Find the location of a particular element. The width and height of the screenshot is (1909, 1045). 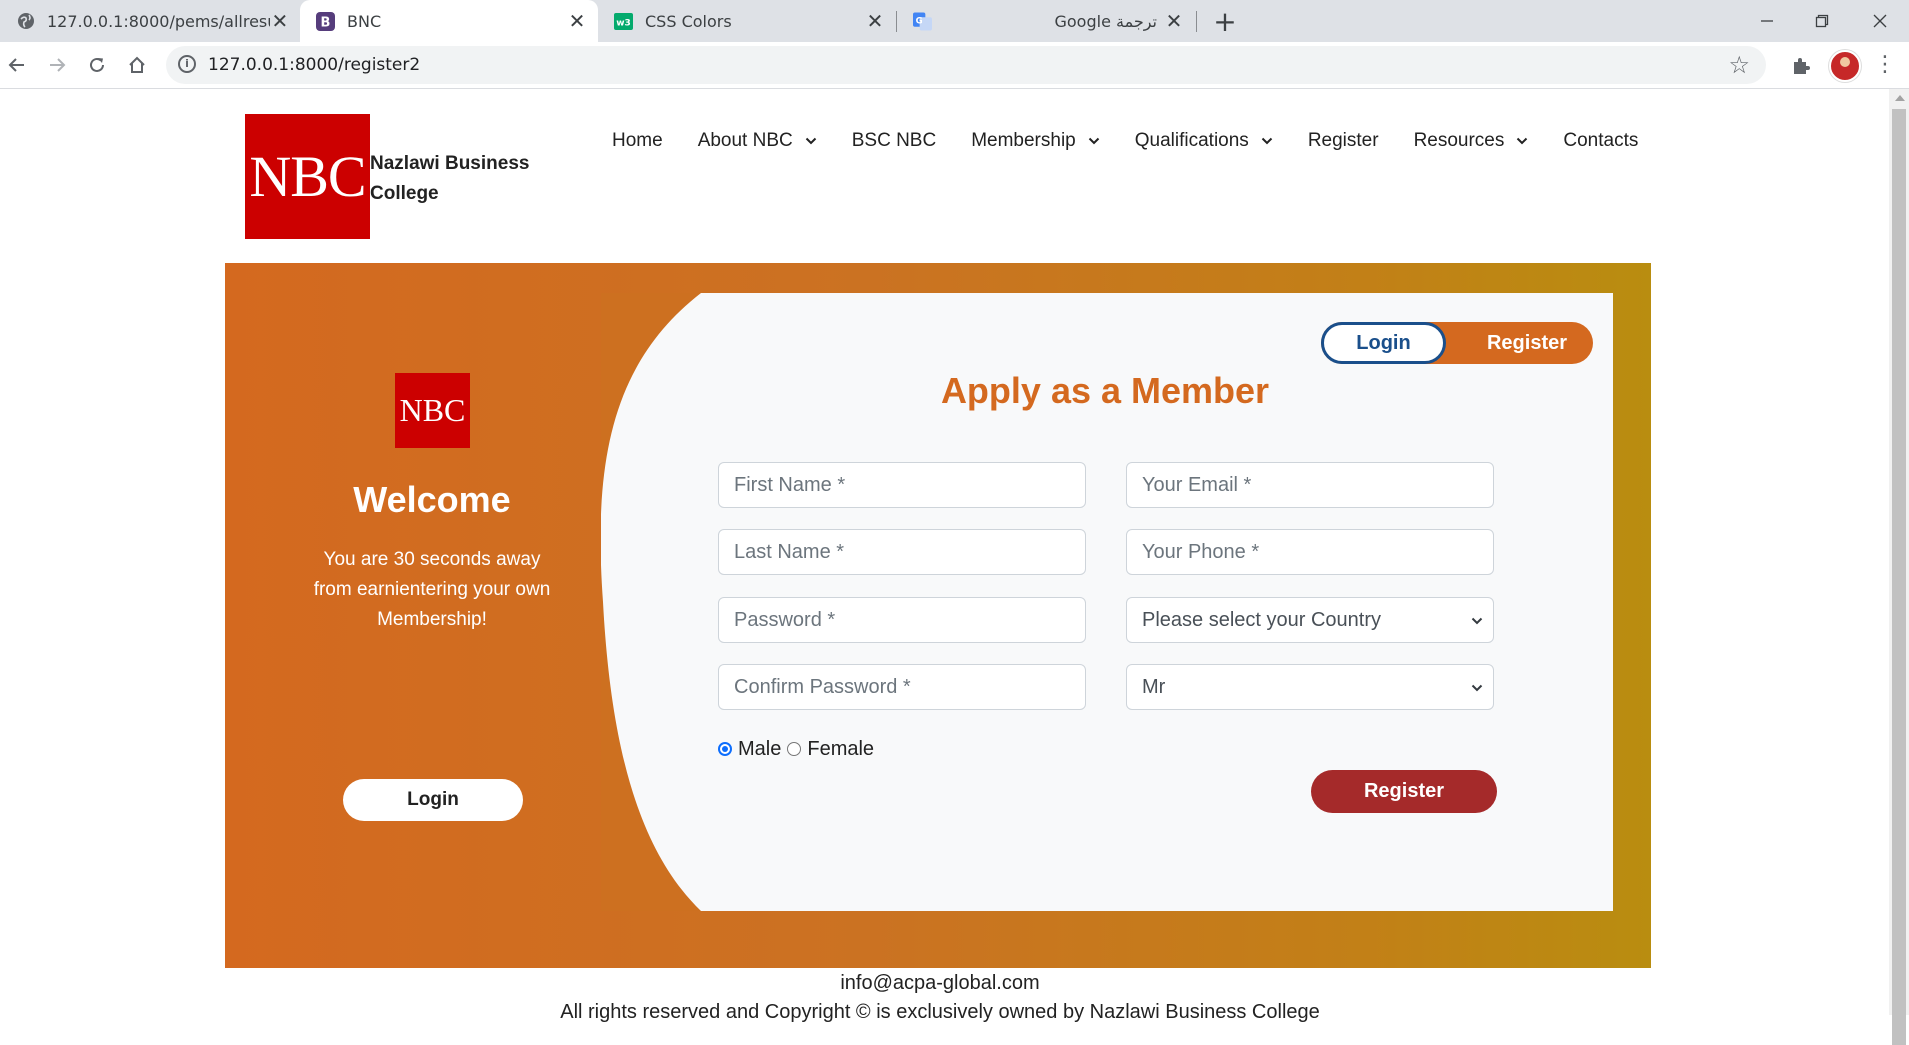

nav-about-nbc: About NBC is located at coordinates (757, 141).